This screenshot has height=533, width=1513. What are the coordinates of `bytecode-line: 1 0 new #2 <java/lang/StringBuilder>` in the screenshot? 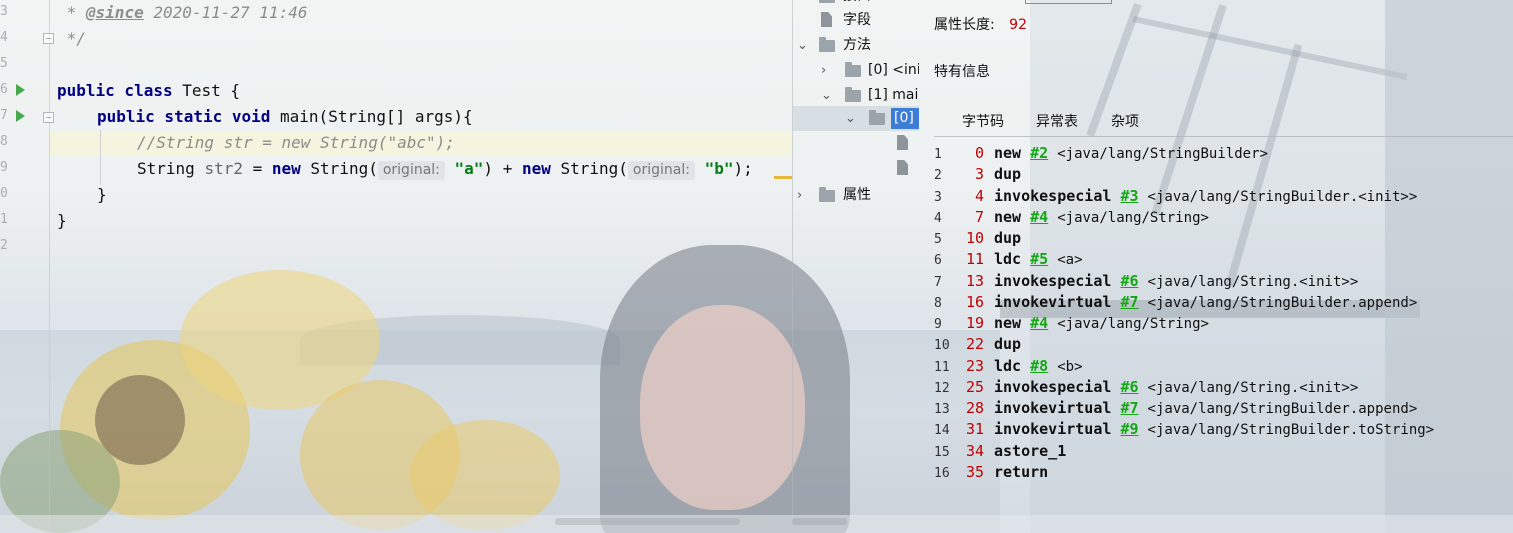 It's located at (1101, 153).